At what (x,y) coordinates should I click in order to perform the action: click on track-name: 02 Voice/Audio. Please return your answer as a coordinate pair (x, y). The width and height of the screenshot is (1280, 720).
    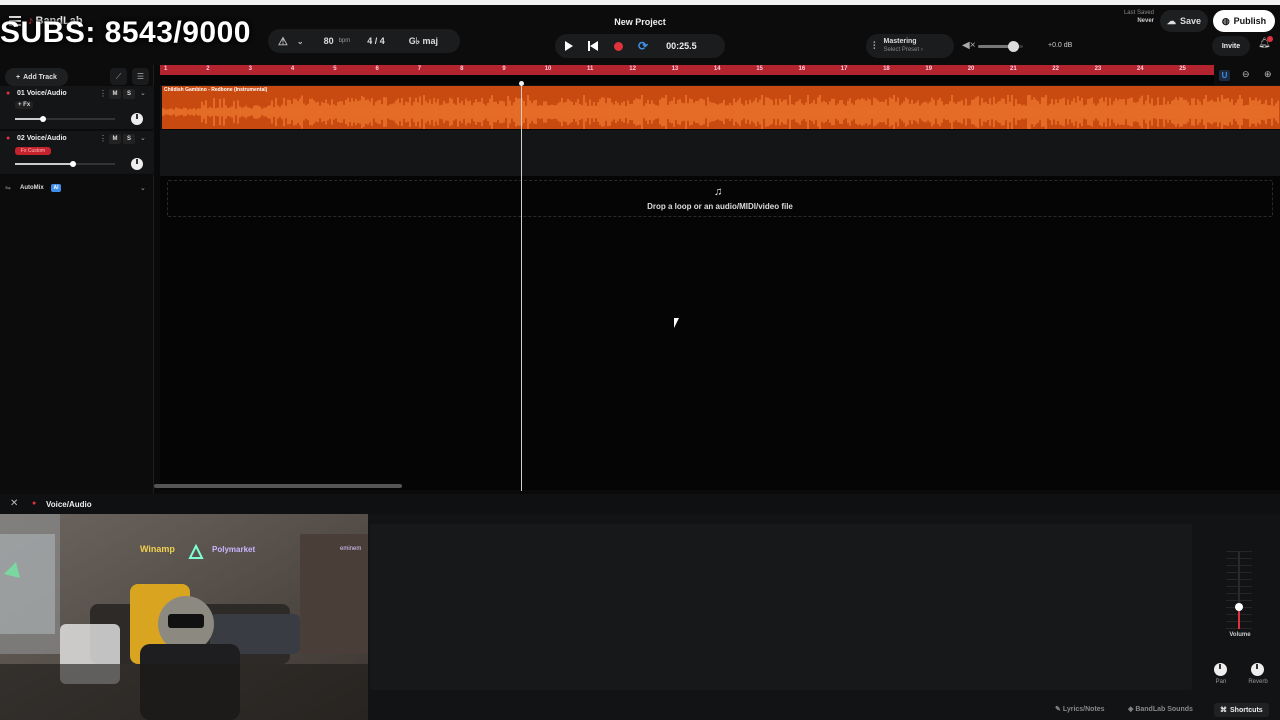
    Looking at the image, I should click on (42, 138).